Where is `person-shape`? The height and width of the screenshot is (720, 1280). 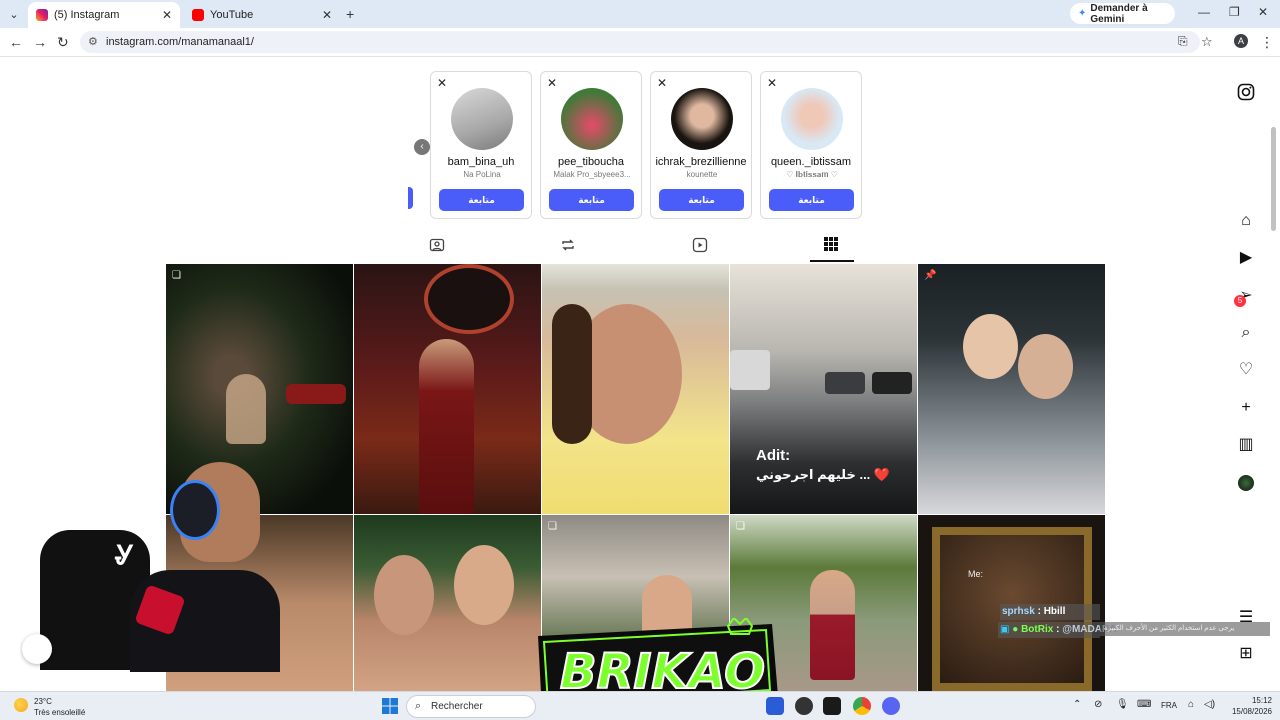 person-shape is located at coordinates (246, 409).